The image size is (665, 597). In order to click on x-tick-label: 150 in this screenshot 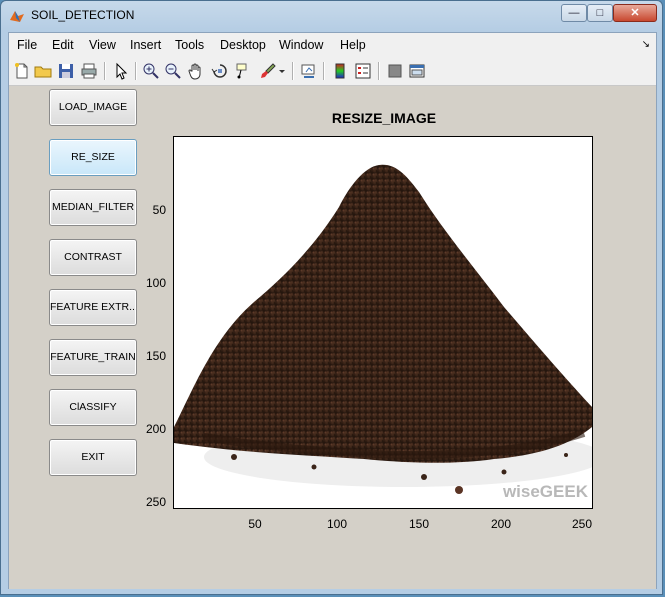, I will do `click(419, 524)`.